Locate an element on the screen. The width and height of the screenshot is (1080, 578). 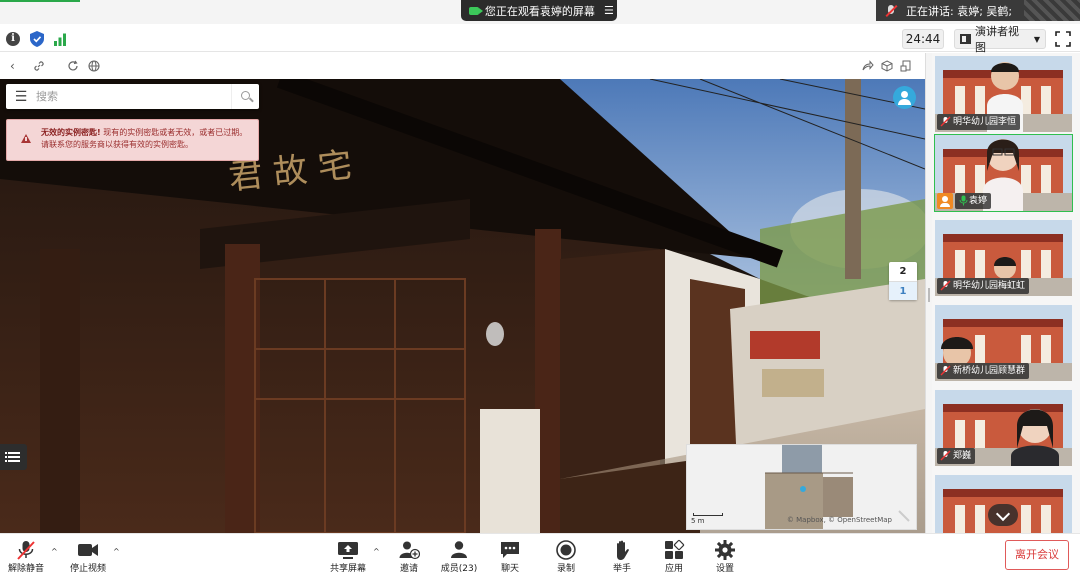
link-icon is located at coordinates (39, 66).